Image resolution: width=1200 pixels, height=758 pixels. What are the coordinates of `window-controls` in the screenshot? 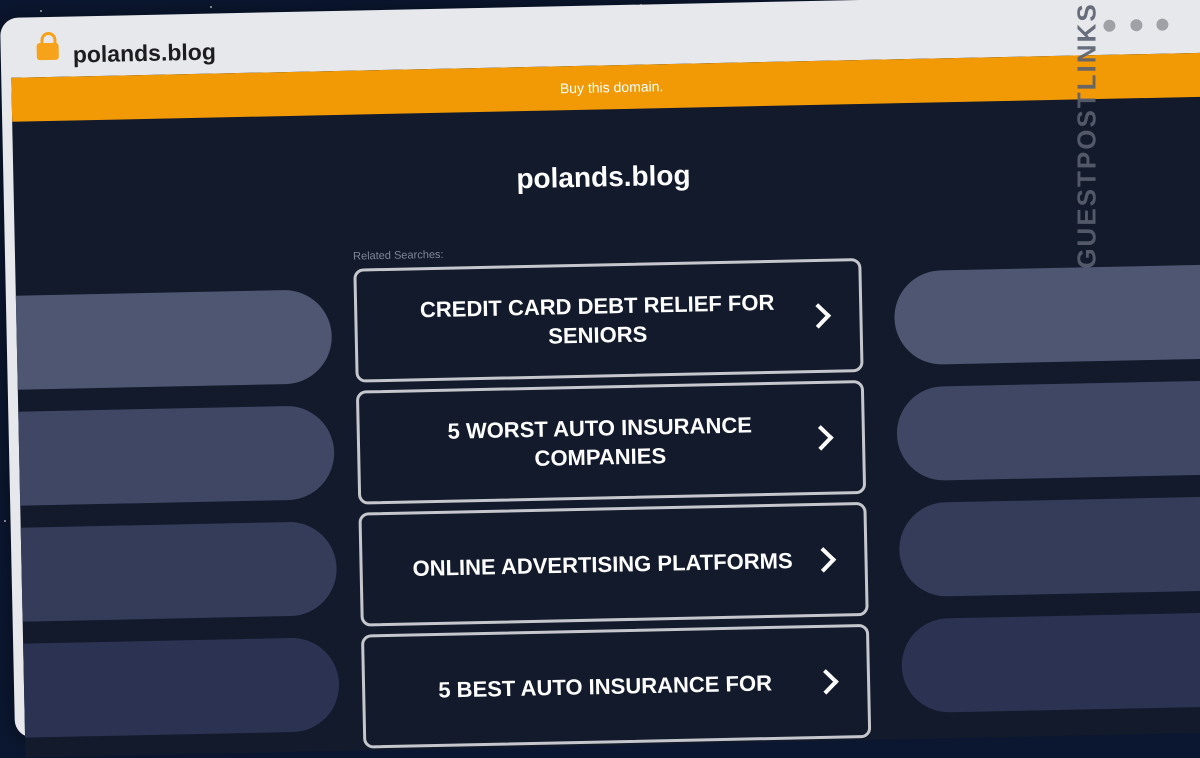 It's located at (1131, 28).